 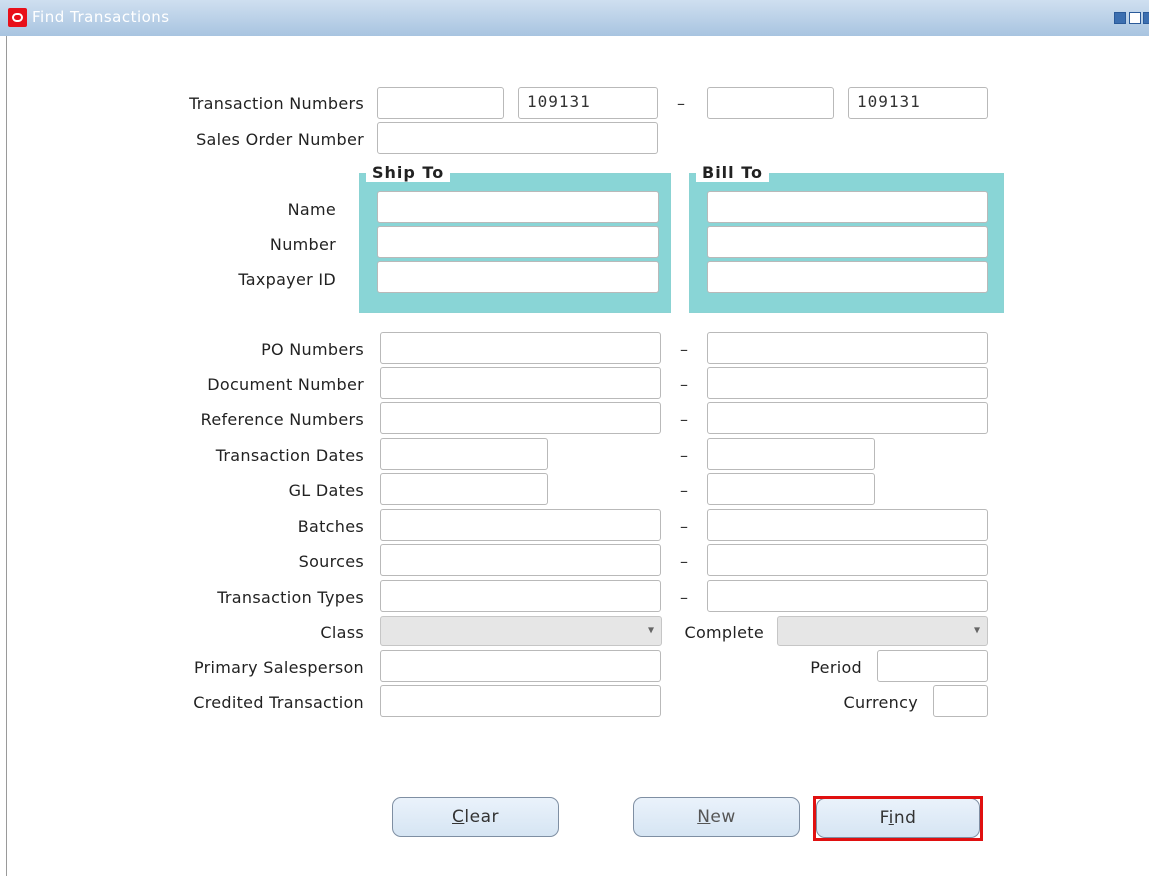 What do you see at coordinates (880, 702) in the screenshot?
I see `currency-label: Currency` at bounding box center [880, 702].